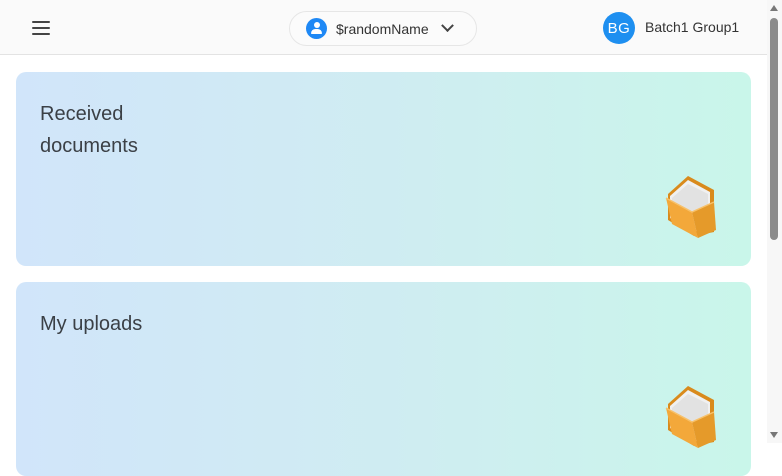 This screenshot has height=476, width=782. Describe the element at coordinates (692, 27) in the screenshot. I see `user-name: Batch1 Group1` at that location.